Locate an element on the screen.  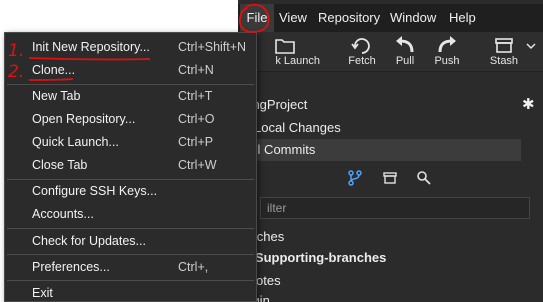
menu-item-shortcut: Ctrl+Shift+N is located at coordinates (212, 47).